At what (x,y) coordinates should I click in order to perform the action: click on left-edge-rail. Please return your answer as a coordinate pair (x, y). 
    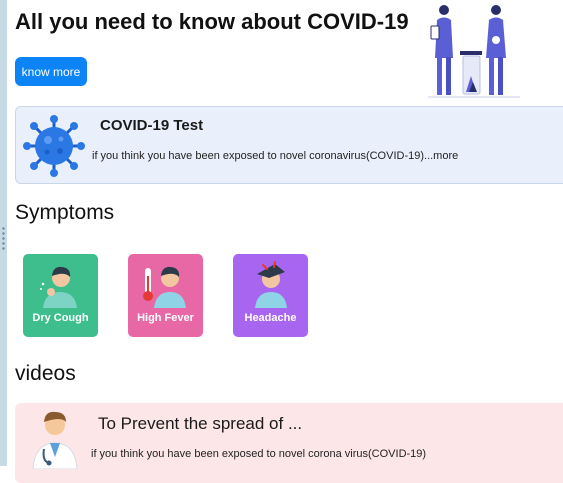
    Looking at the image, I should click on (3, 233).